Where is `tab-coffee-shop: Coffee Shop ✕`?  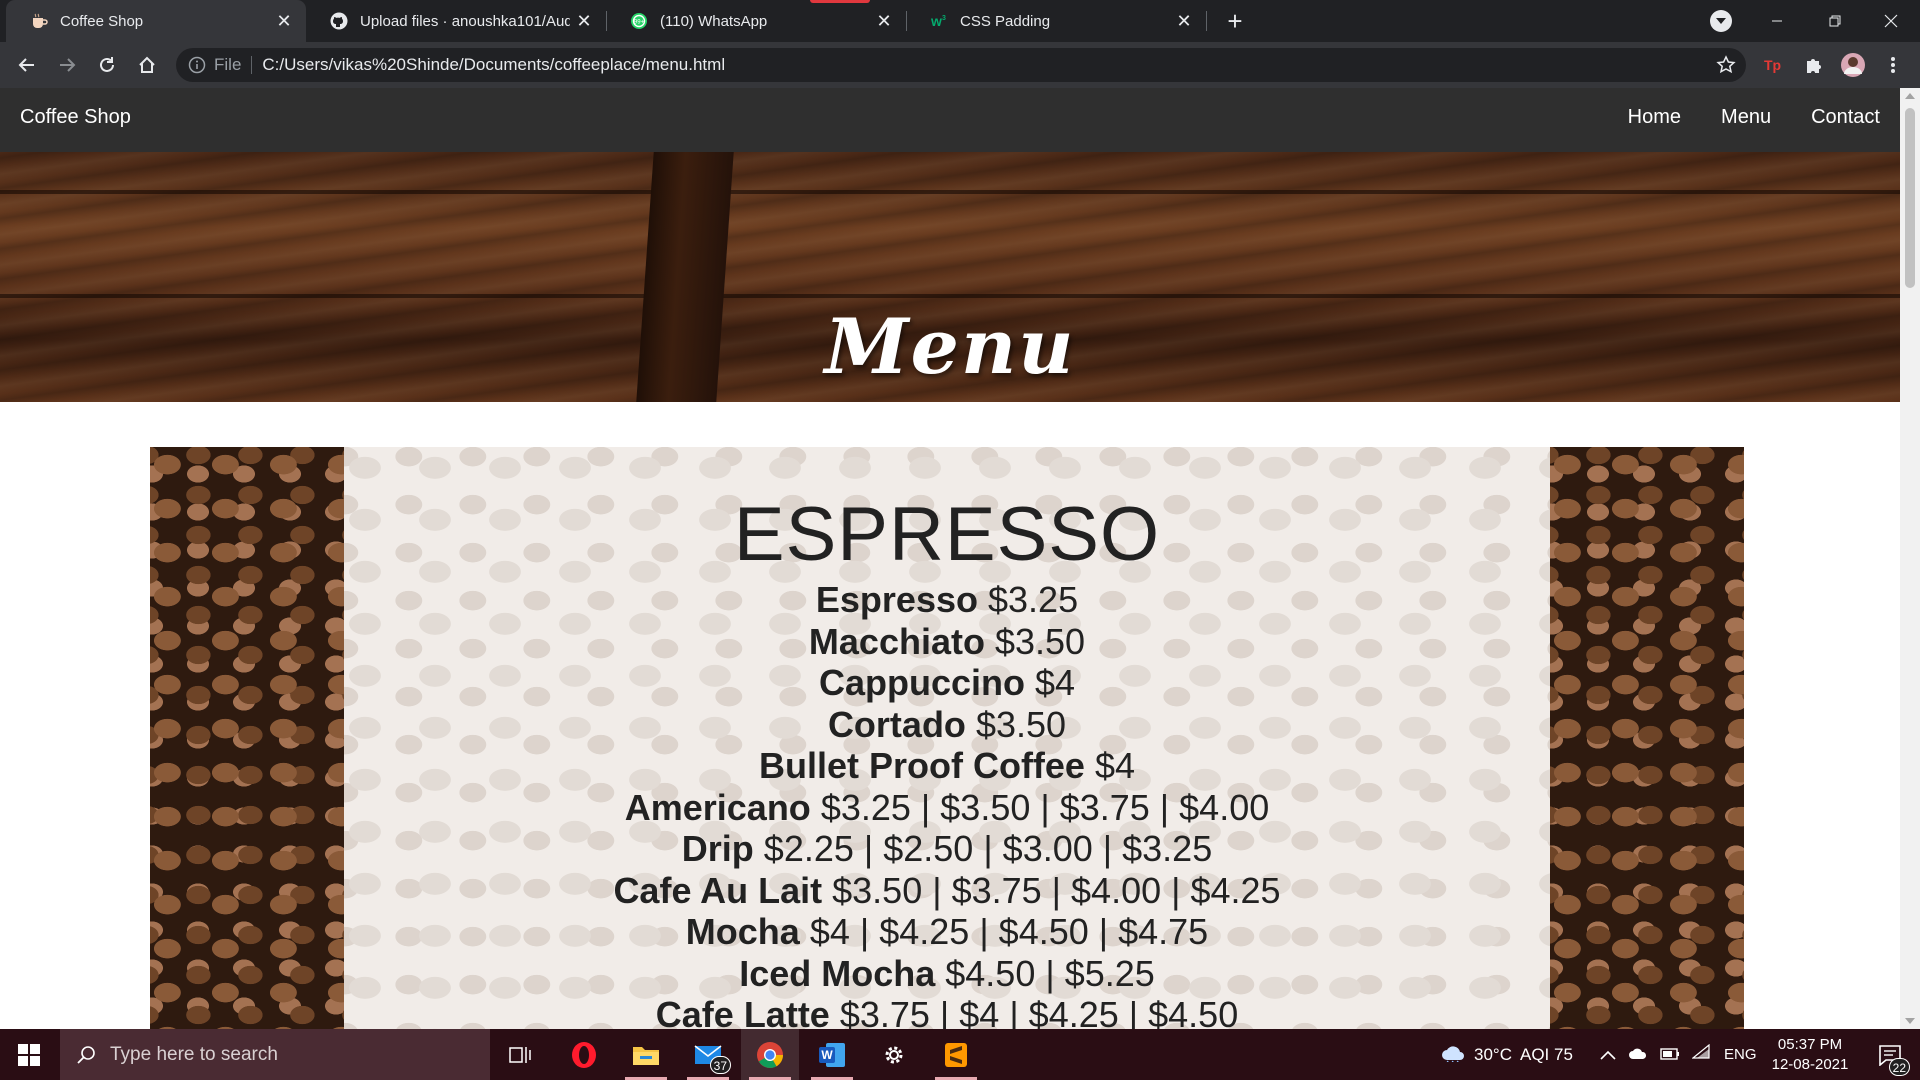 tab-coffee-shop: Coffee Shop ✕ is located at coordinates (156, 21).